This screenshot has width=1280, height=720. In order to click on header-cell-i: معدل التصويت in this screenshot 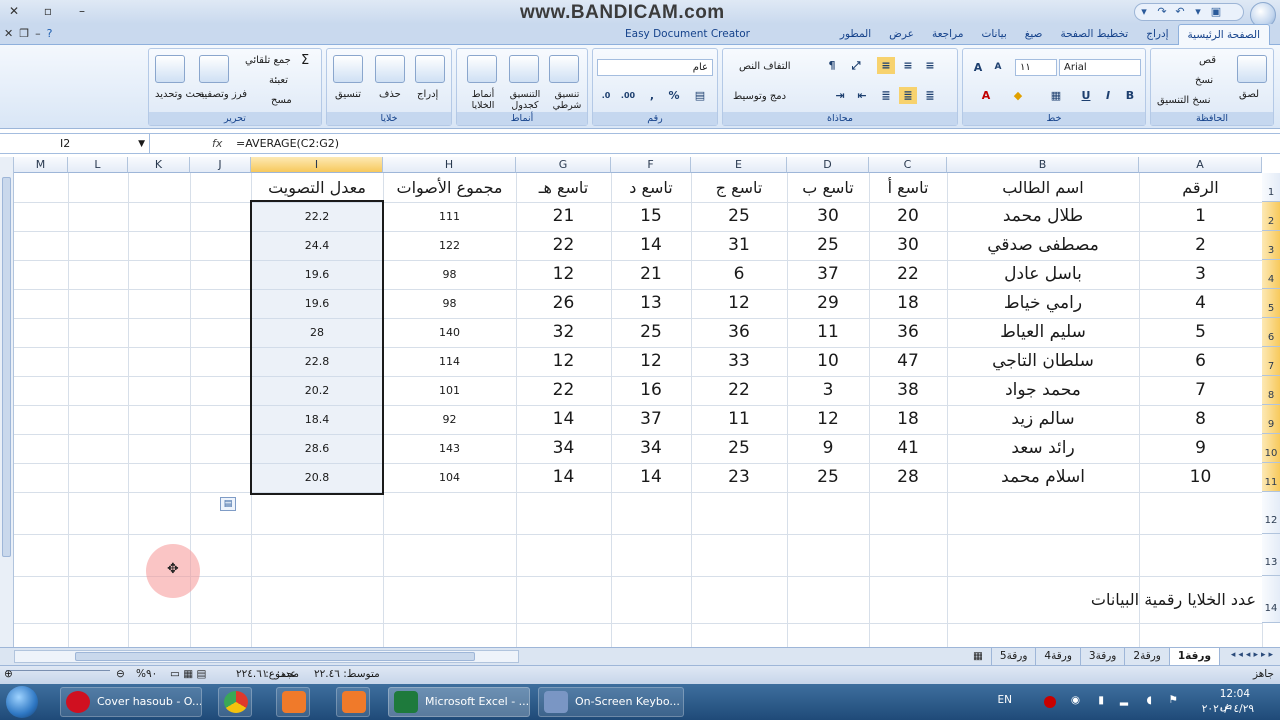, I will do `click(317, 187)`.